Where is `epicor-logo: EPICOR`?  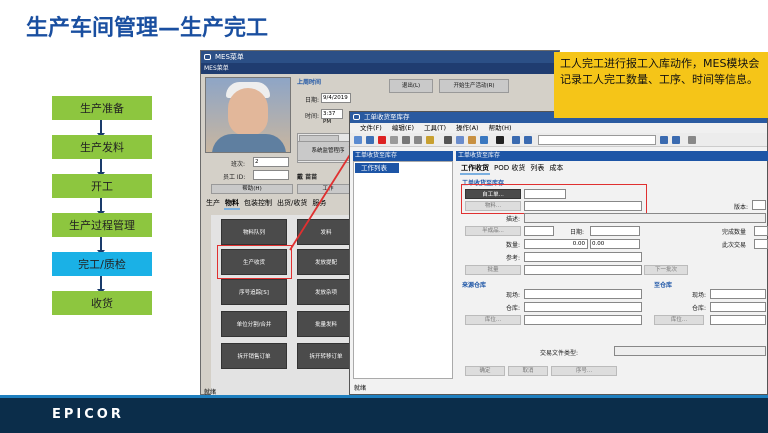 epicor-logo: EPICOR is located at coordinates (88, 414).